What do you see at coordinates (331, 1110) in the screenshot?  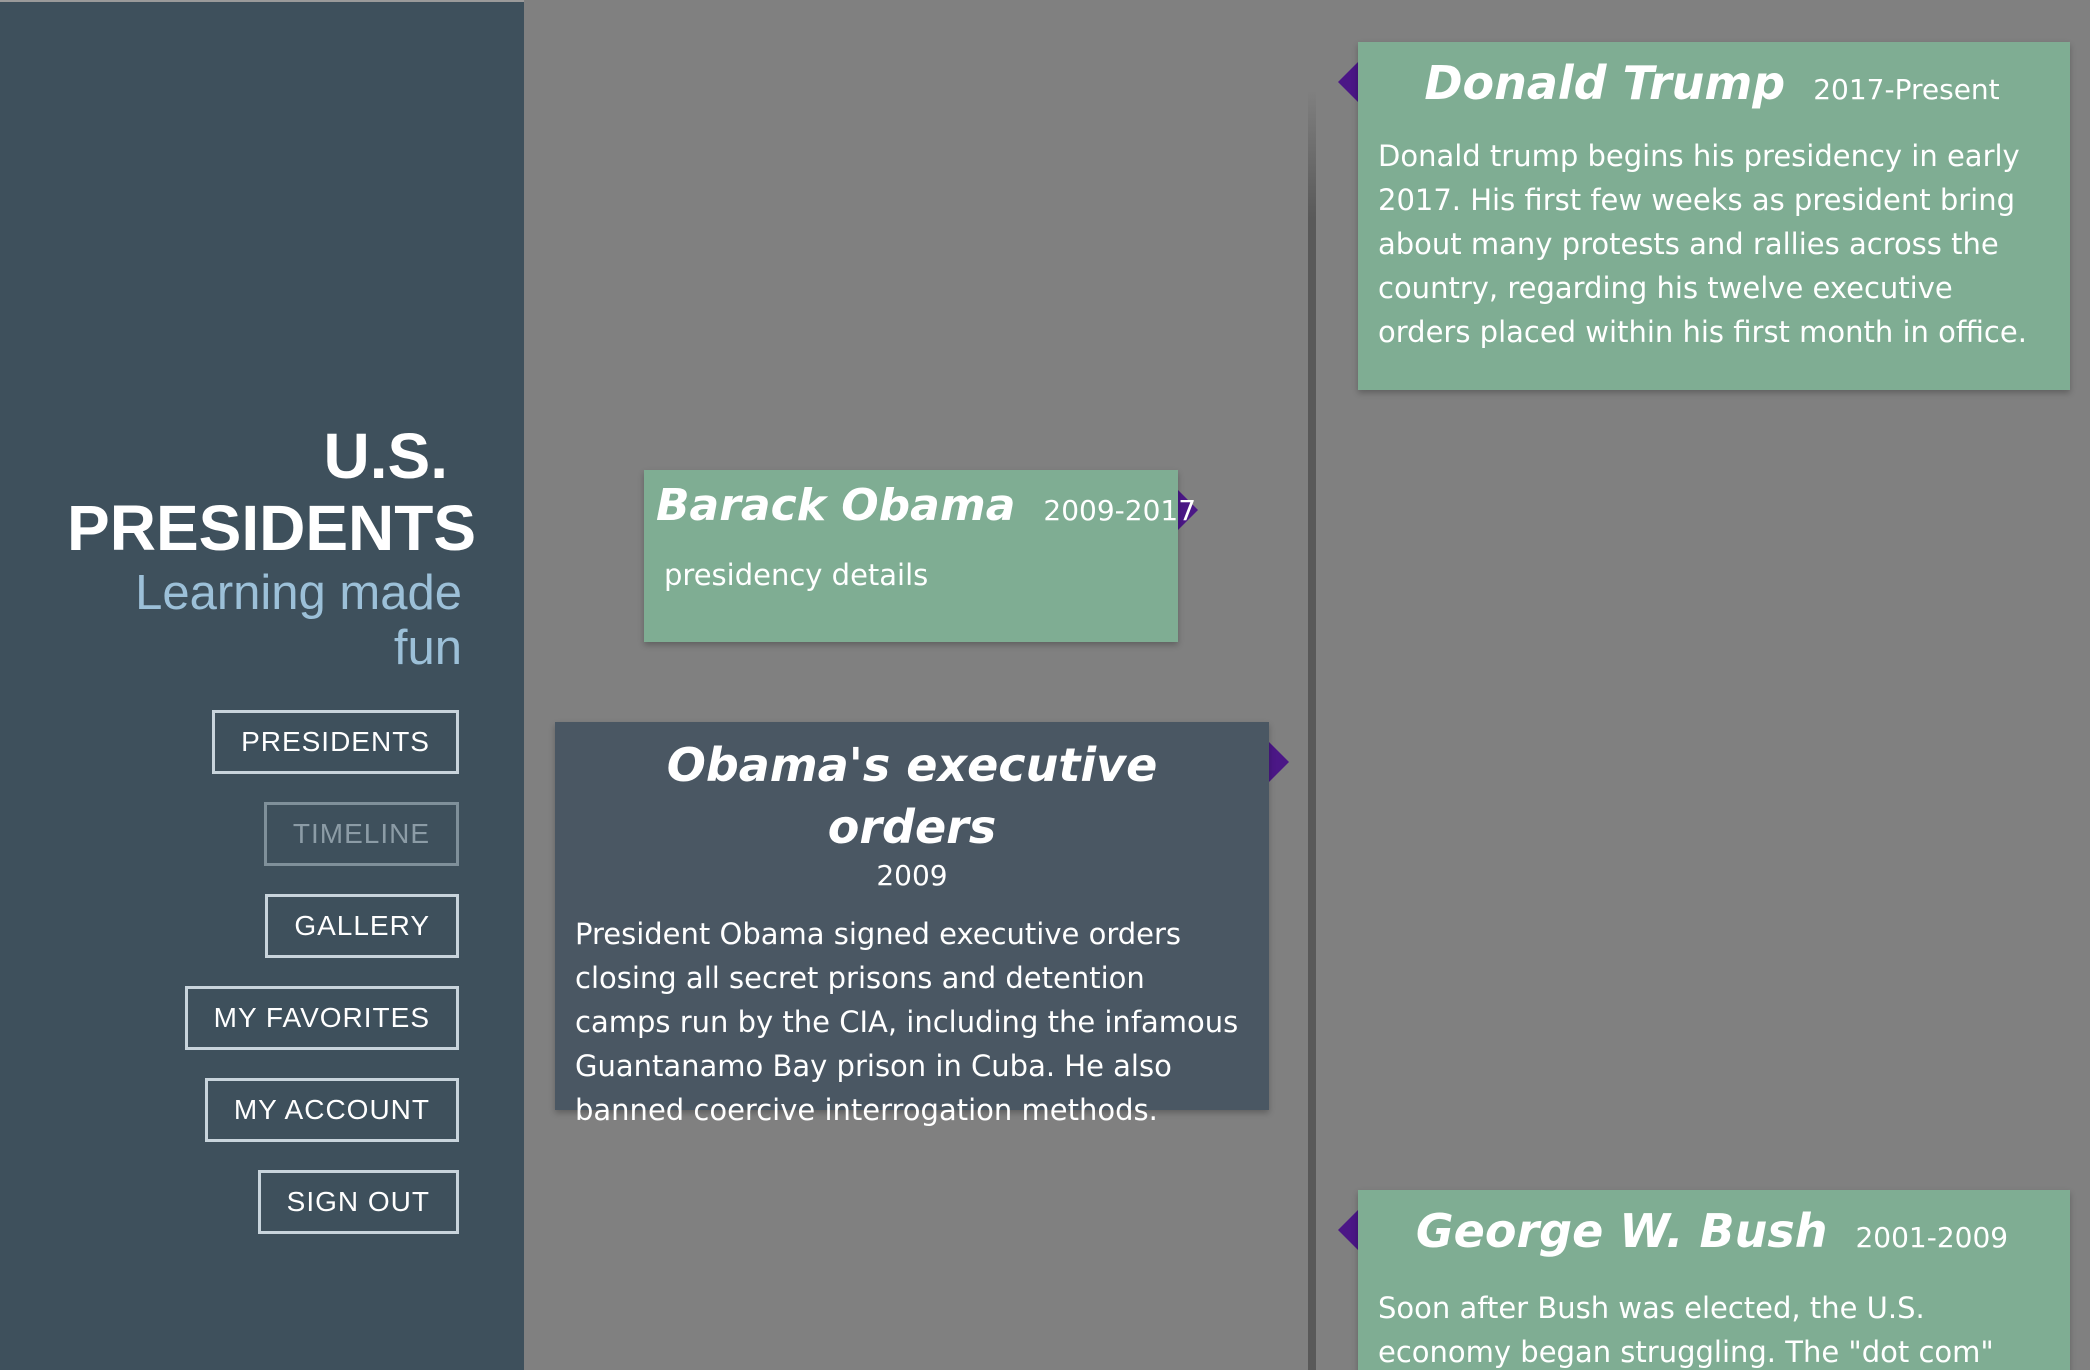 I see `nav-my-account-button: MY ACCOUNT` at bounding box center [331, 1110].